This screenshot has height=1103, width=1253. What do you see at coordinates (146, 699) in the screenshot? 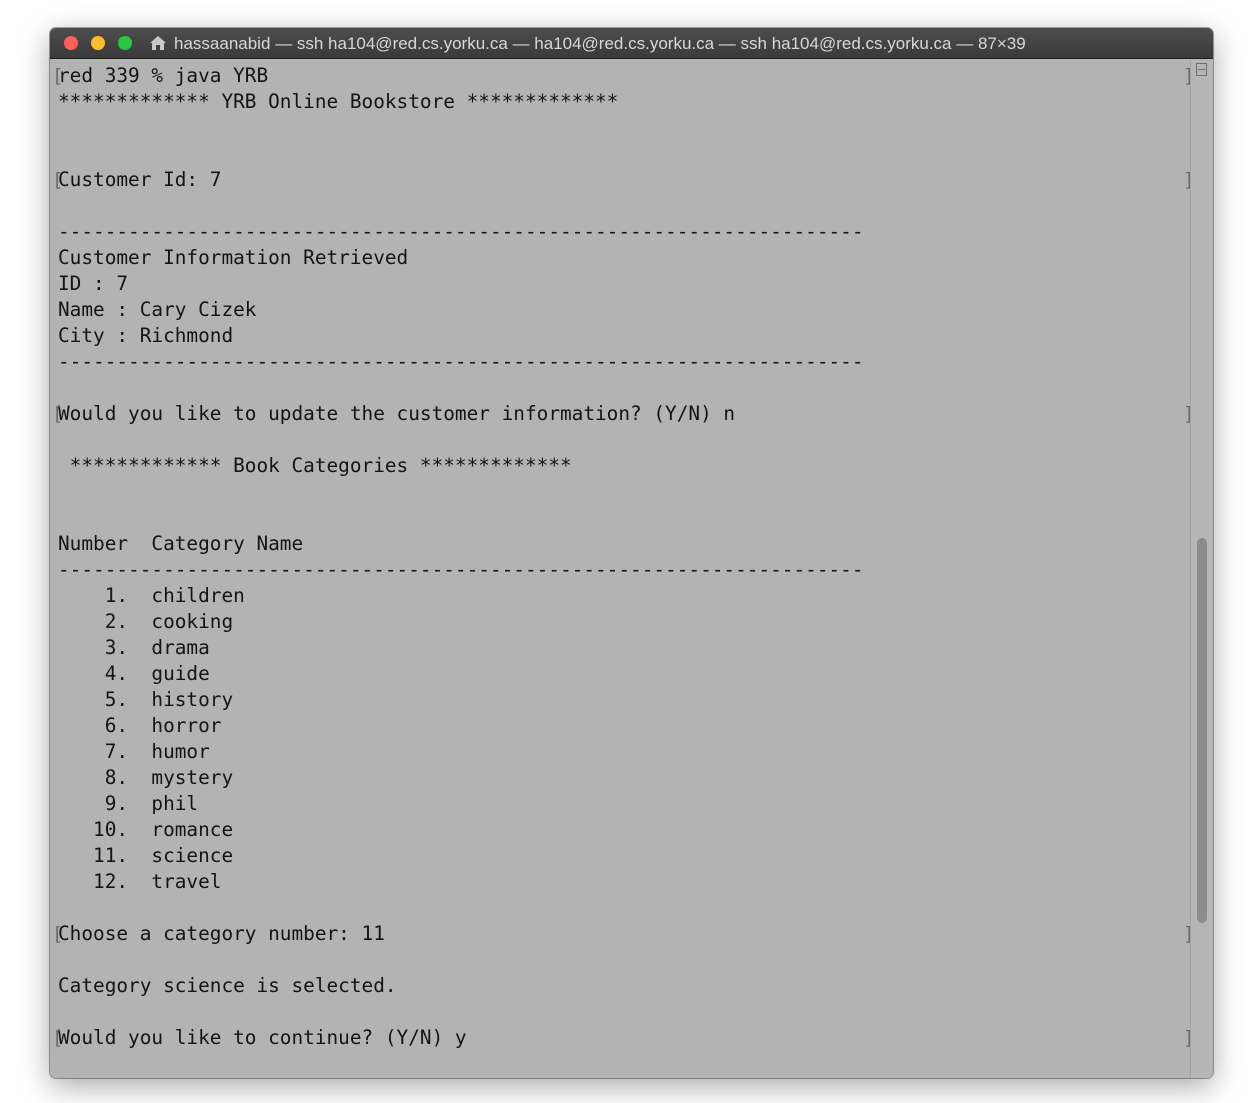
I see `terminal-line: 5. history` at bounding box center [146, 699].